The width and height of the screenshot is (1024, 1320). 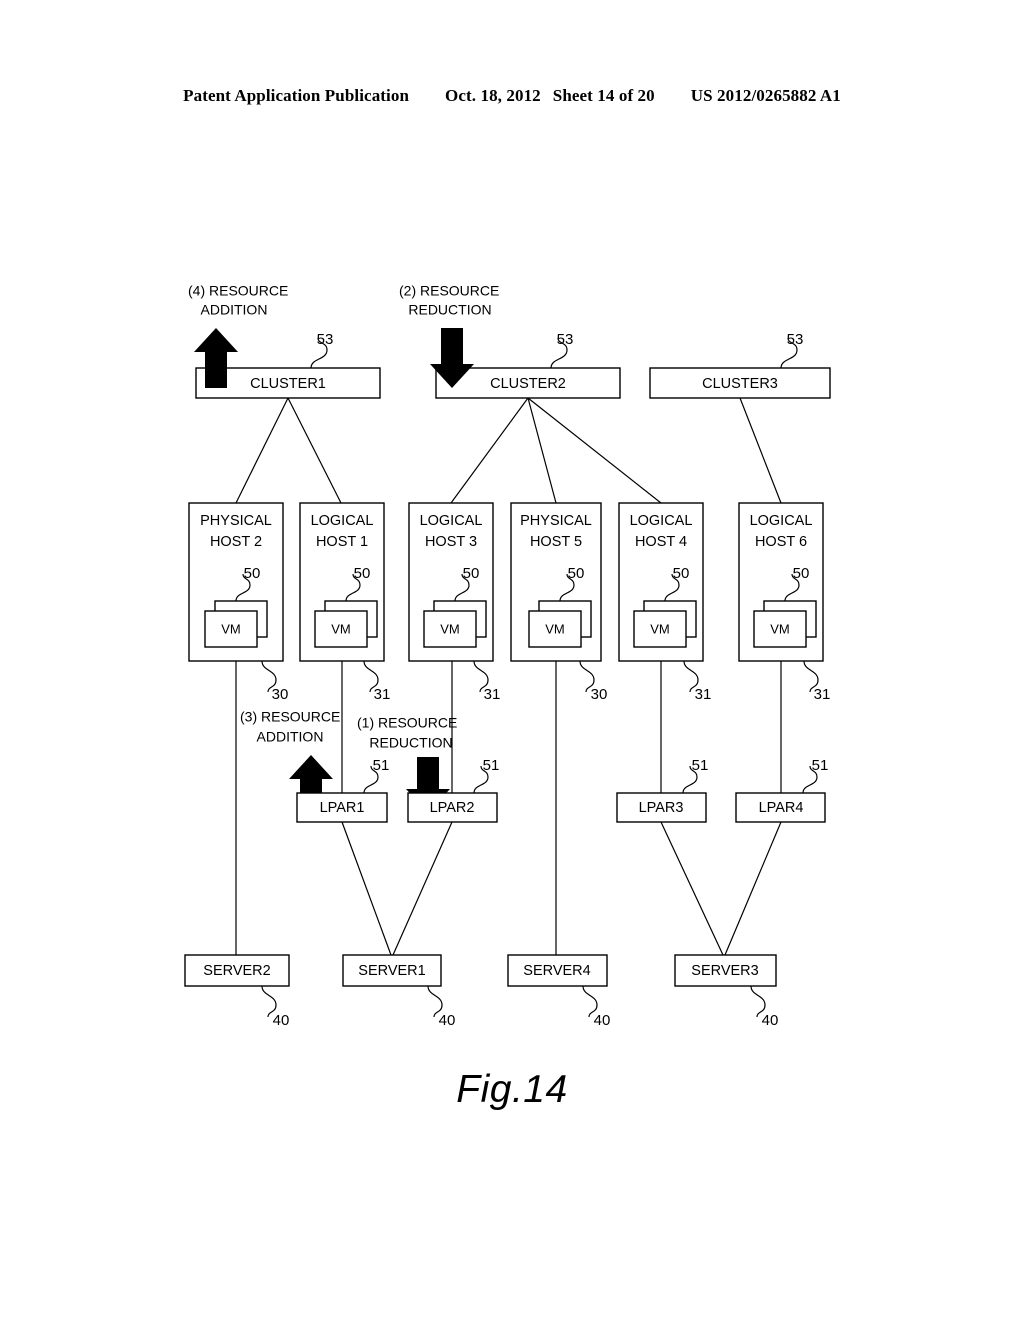 I want to click on lpar-2-label: LPAR2, so click(x=452, y=808).